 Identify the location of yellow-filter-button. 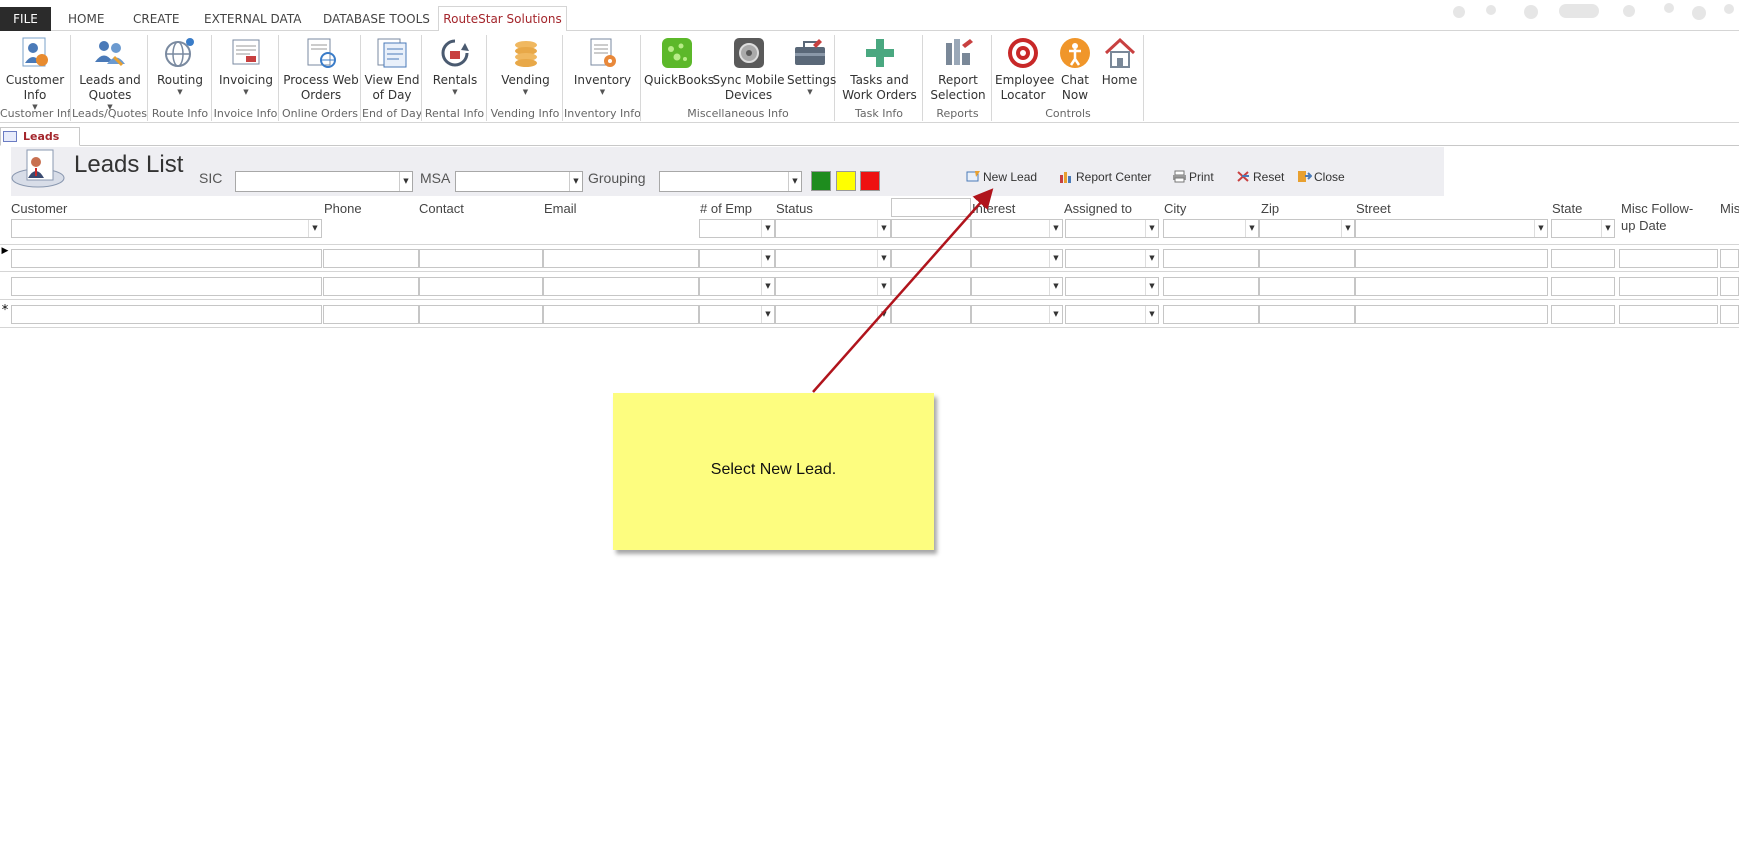
(846, 181).